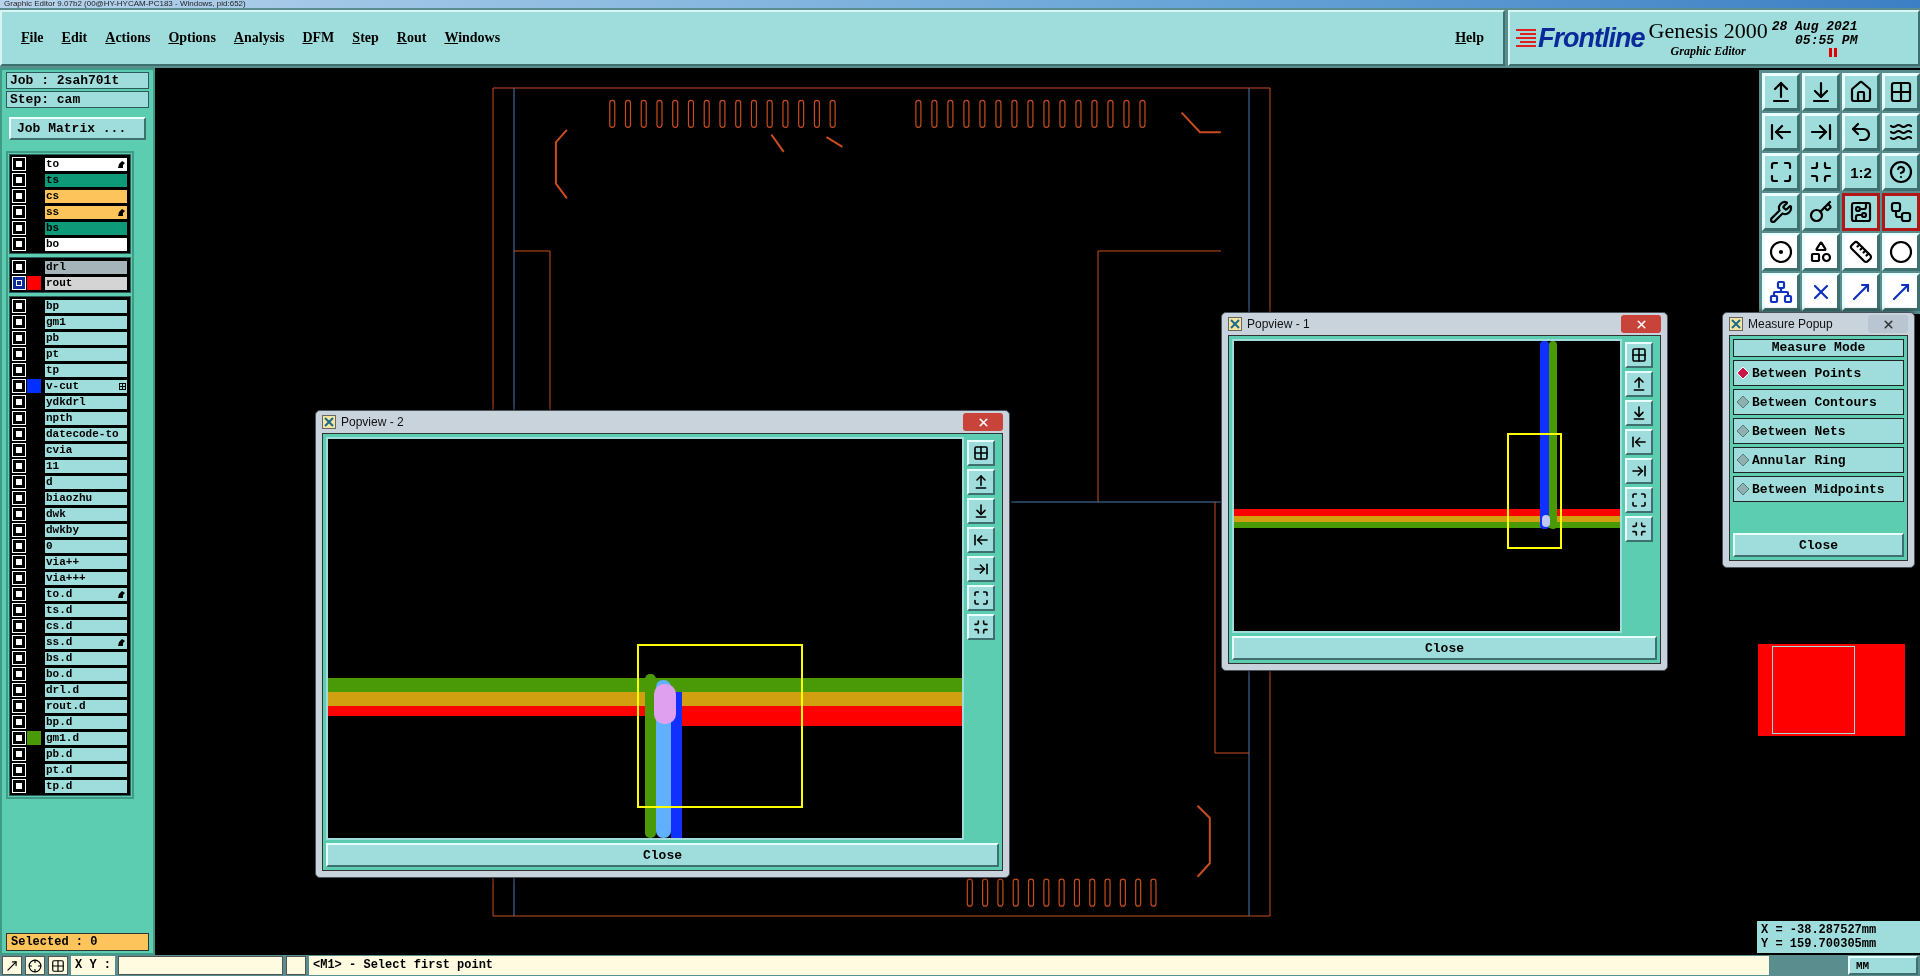 This screenshot has height=976, width=1920. What do you see at coordinates (1818, 460) in the screenshot?
I see `mode-option: Annular Ring` at bounding box center [1818, 460].